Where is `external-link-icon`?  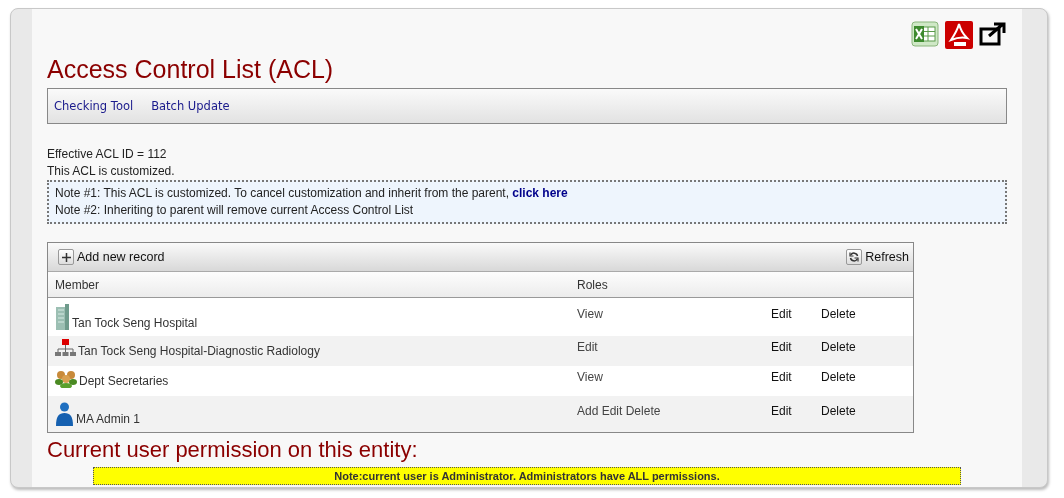
external-link-icon is located at coordinates (993, 34).